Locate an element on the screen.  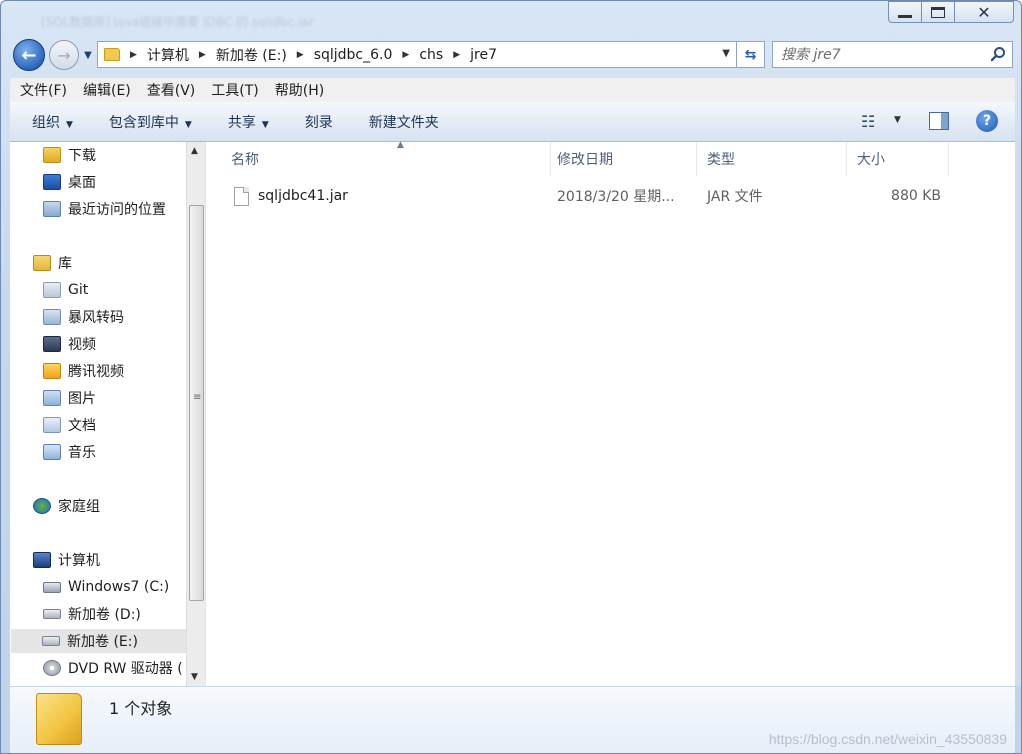
sidebar-item-label: 视频 is located at coordinates (82, 345).